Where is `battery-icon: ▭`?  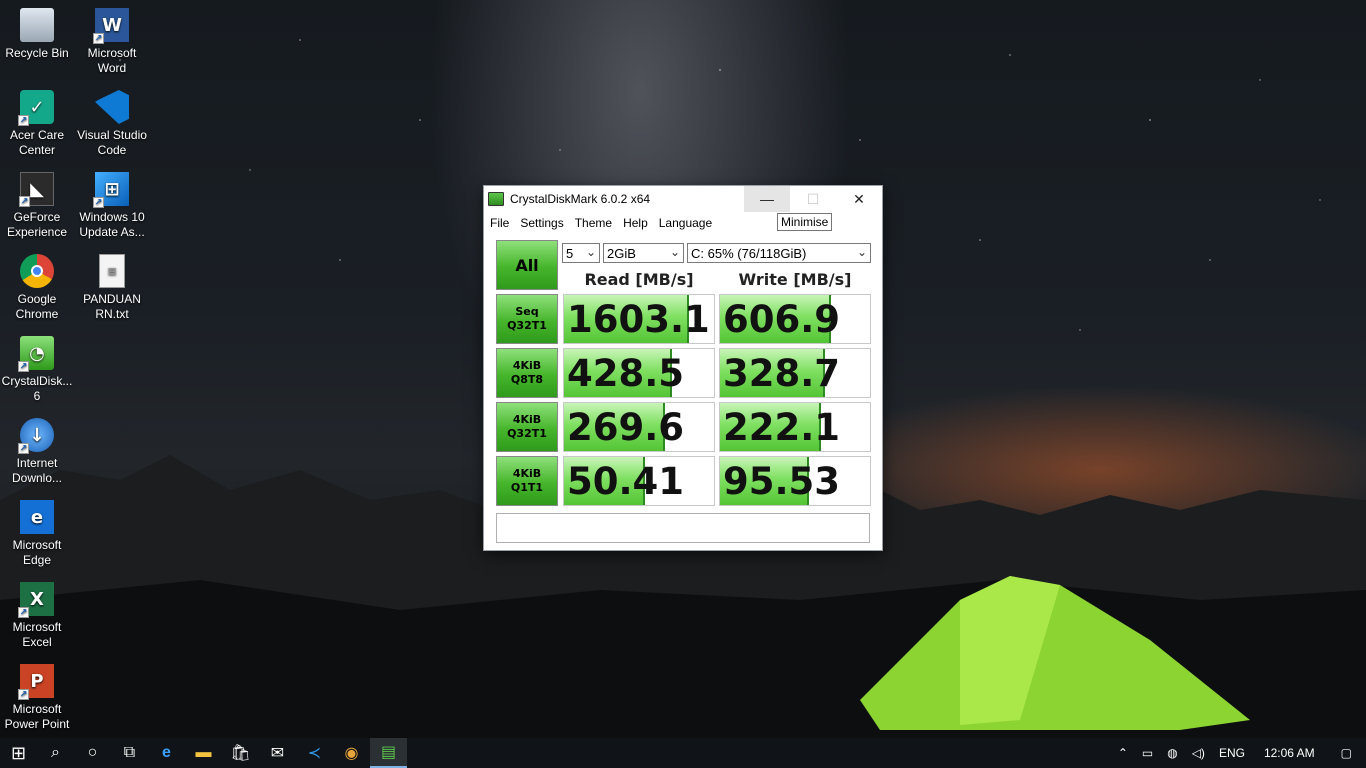
battery-icon: ▭ is located at coordinates (1147, 753).